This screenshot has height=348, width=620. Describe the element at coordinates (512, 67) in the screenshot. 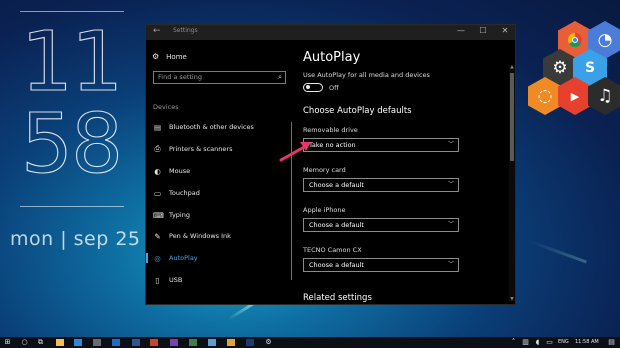

I see `scroll-up-arrow-icon: ▲` at that location.